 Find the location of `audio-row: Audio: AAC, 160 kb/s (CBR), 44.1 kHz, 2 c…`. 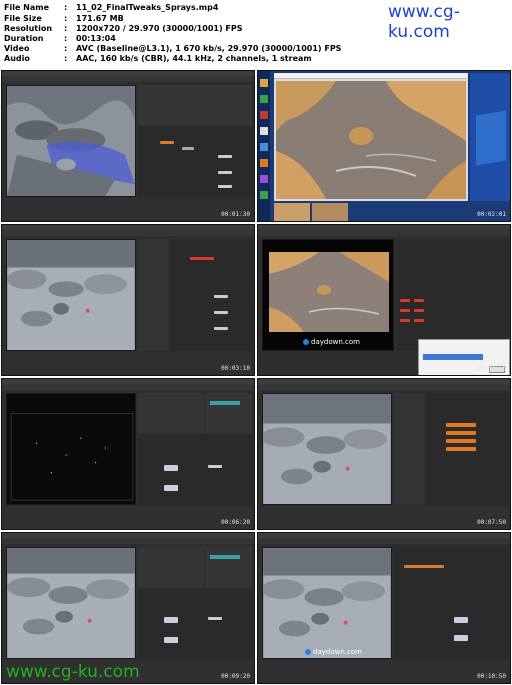

audio-row: Audio: AAC, 160 kb/s (CBR), 44.1 kHz, 2 c… is located at coordinates (158, 58).